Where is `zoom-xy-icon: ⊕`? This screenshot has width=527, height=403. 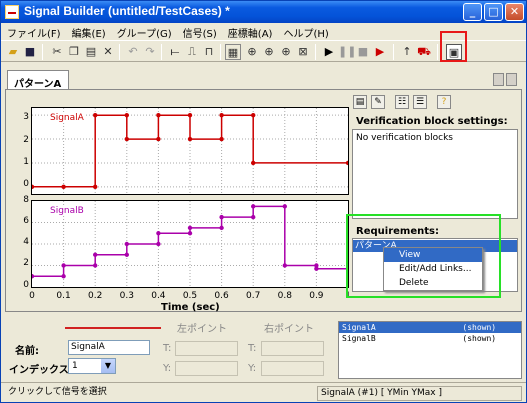
zoom-xy-icon: ⊕ is located at coordinates (286, 52).